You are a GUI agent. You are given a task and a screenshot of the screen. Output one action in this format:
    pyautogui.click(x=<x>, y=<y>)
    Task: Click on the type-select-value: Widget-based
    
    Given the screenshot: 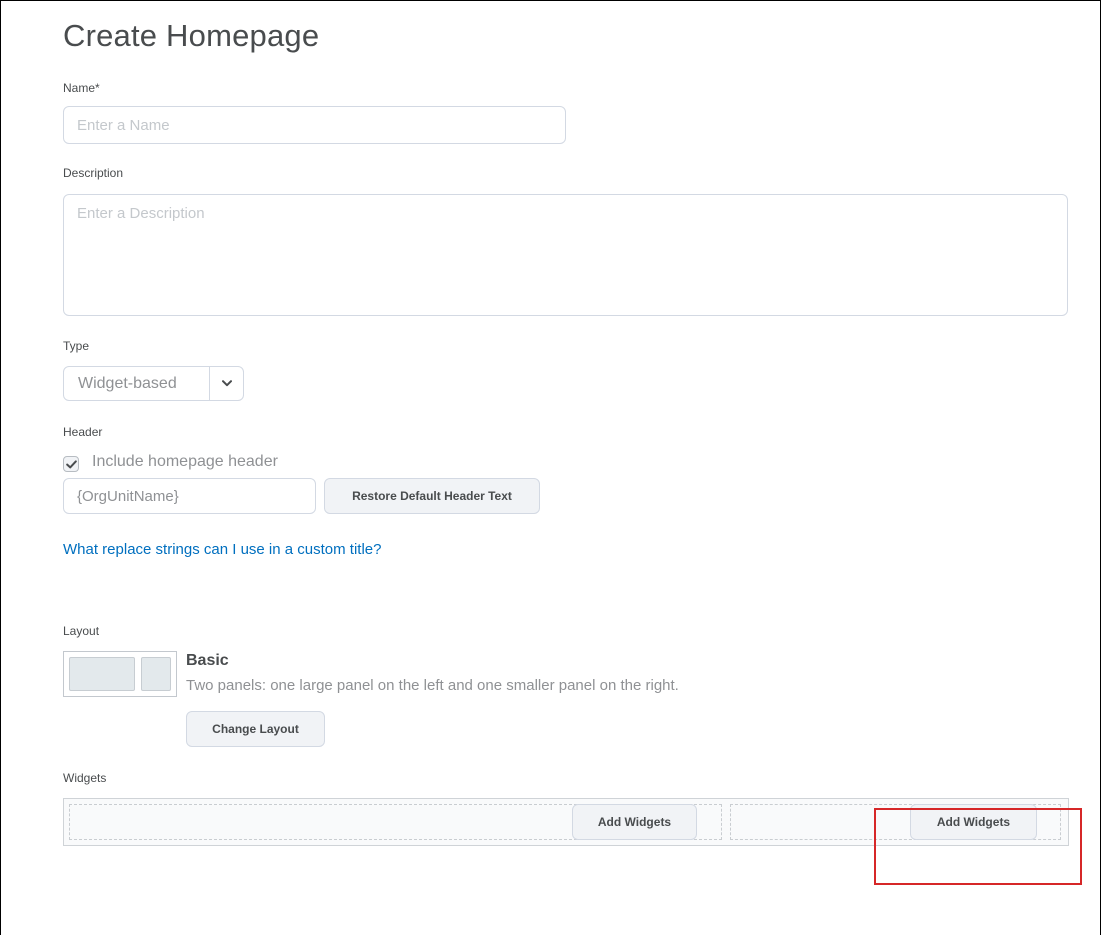 What is the action you would take?
    pyautogui.click(x=127, y=383)
    